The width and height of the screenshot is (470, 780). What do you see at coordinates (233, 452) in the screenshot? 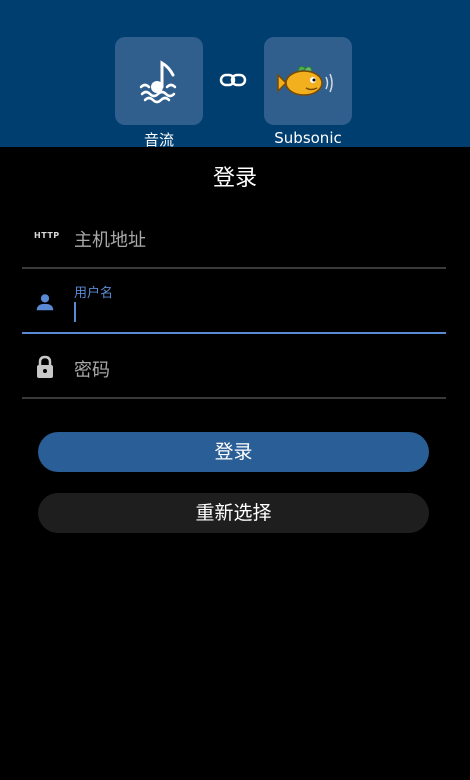
I see `login-button: 登录` at bounding box center [233, 452].